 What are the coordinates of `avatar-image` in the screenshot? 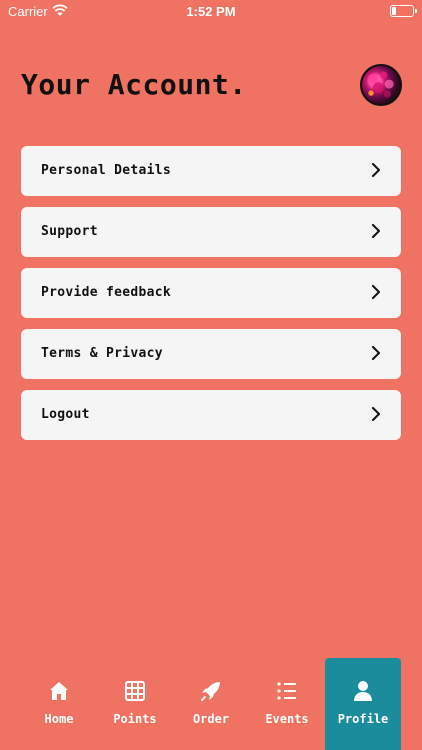 It's located at (381, 84).